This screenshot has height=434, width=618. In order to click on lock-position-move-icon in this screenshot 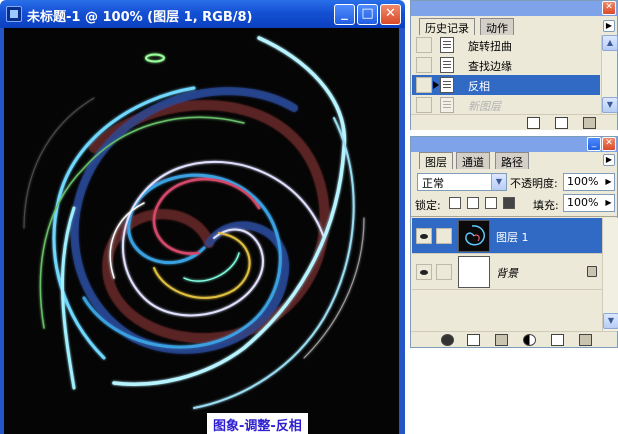, I will do `click(491, 203)`.